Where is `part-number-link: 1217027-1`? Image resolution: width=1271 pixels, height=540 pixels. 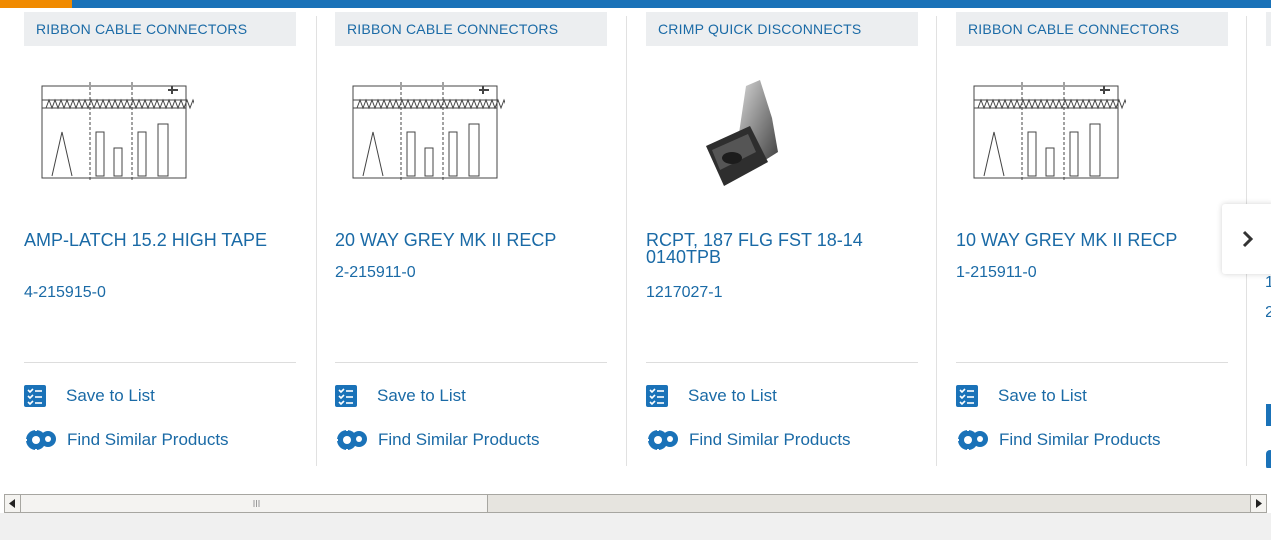 part-number-link: 1217027-1 is located at coordinates (684, 293).